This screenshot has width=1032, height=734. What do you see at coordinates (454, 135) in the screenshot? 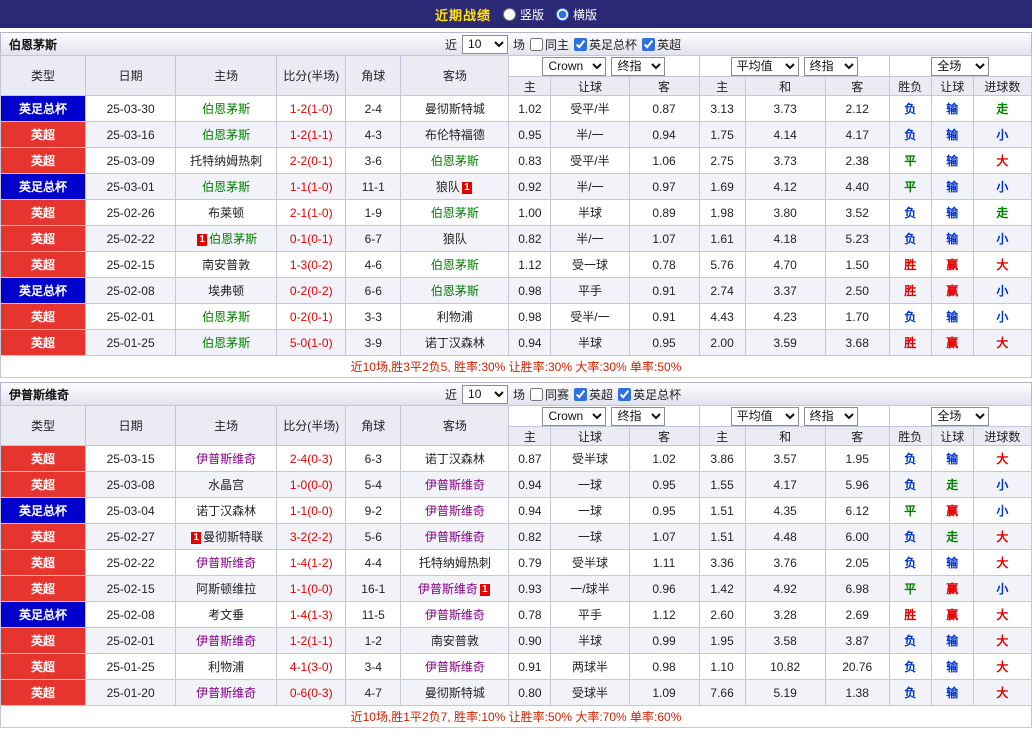
I see `team-name: 布伦特福德` at bounding box center [454, 135].